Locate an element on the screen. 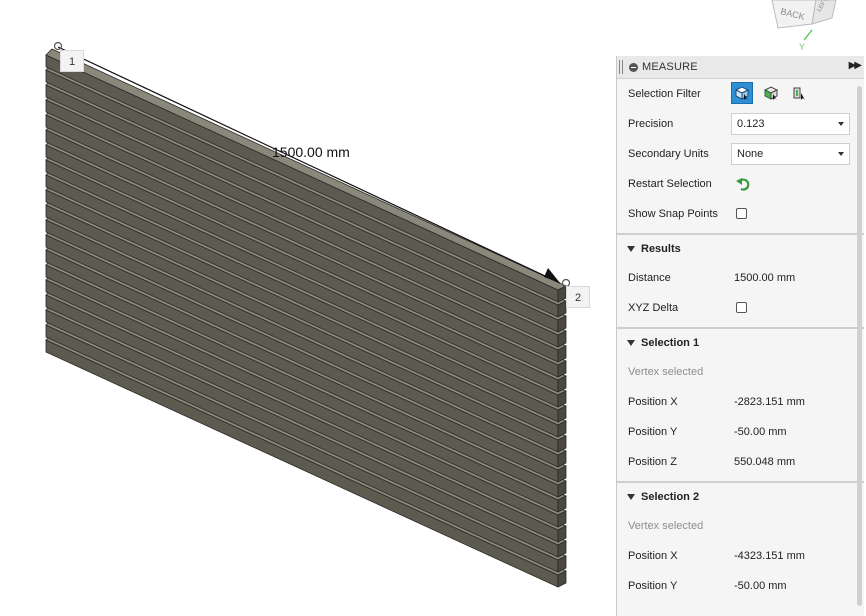 The width and height of the screenshot is (866, 616). panel-collapse-icon is located at coordinates (633, 67).